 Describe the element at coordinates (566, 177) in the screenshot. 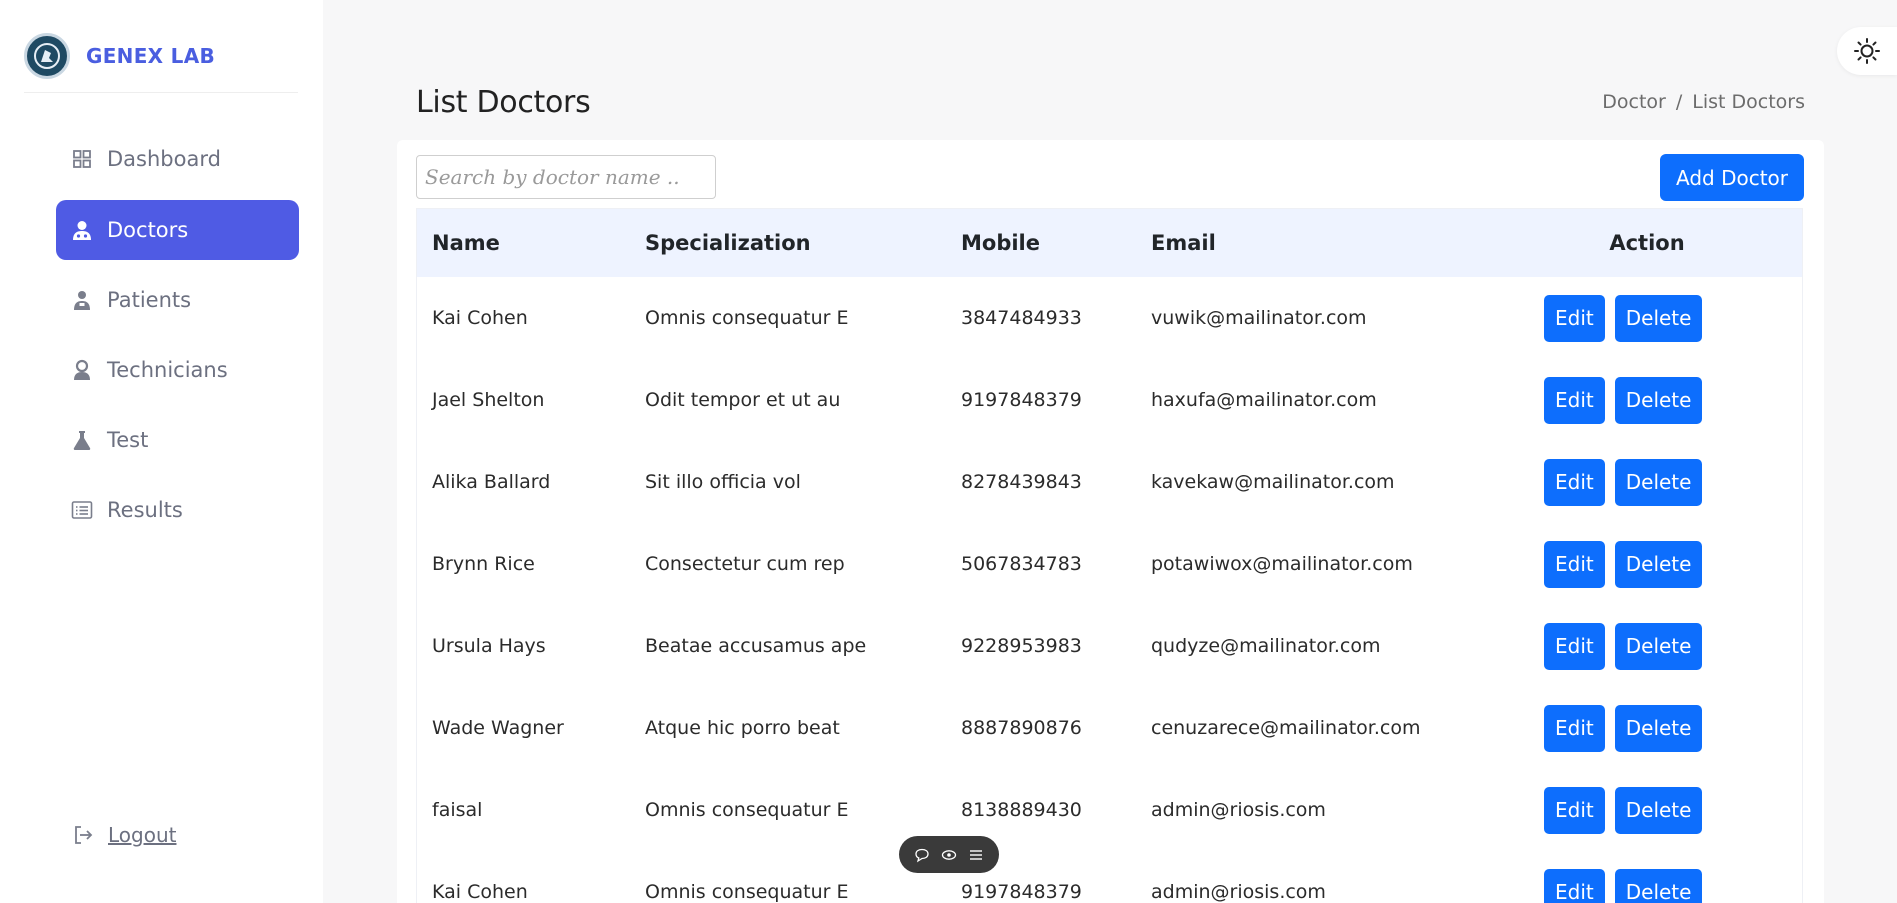

I see `search-input` at that location.